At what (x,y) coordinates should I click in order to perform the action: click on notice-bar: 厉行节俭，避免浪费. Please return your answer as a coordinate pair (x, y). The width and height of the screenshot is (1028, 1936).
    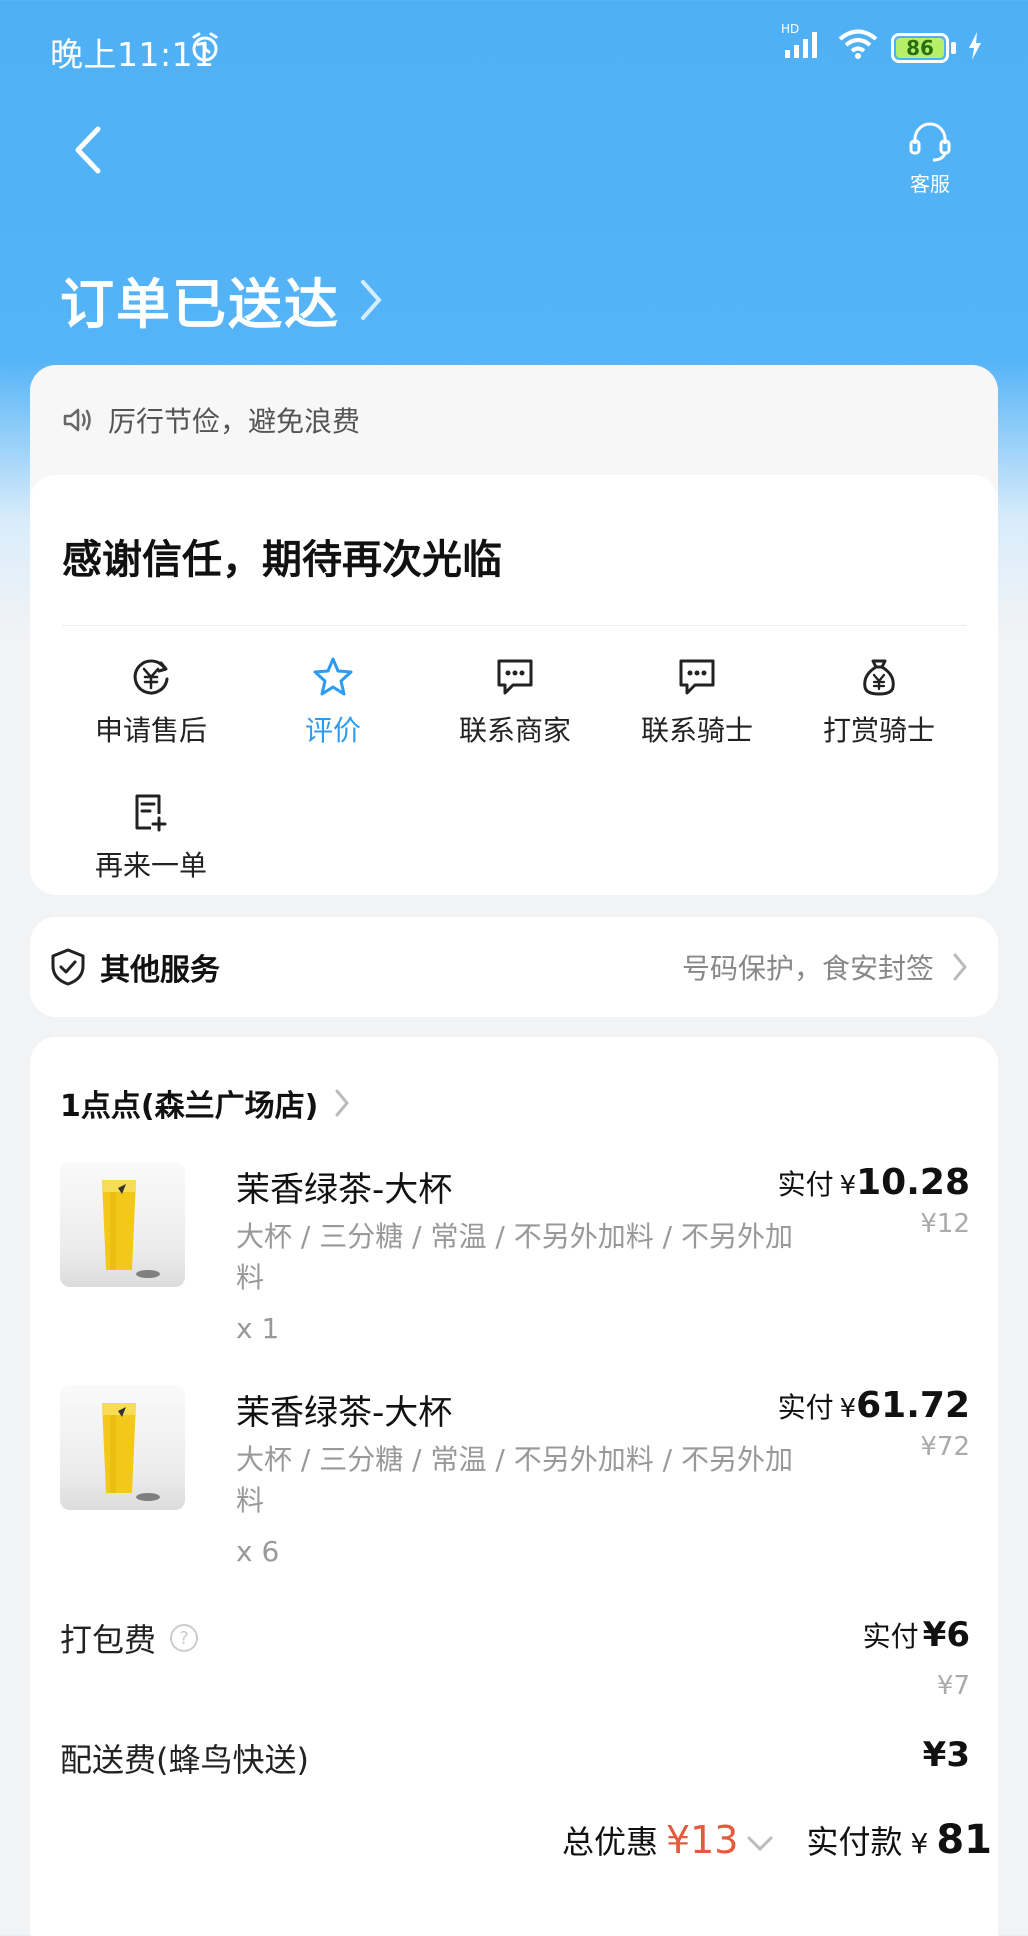
    Looking at the image, I should click on (514, 420).